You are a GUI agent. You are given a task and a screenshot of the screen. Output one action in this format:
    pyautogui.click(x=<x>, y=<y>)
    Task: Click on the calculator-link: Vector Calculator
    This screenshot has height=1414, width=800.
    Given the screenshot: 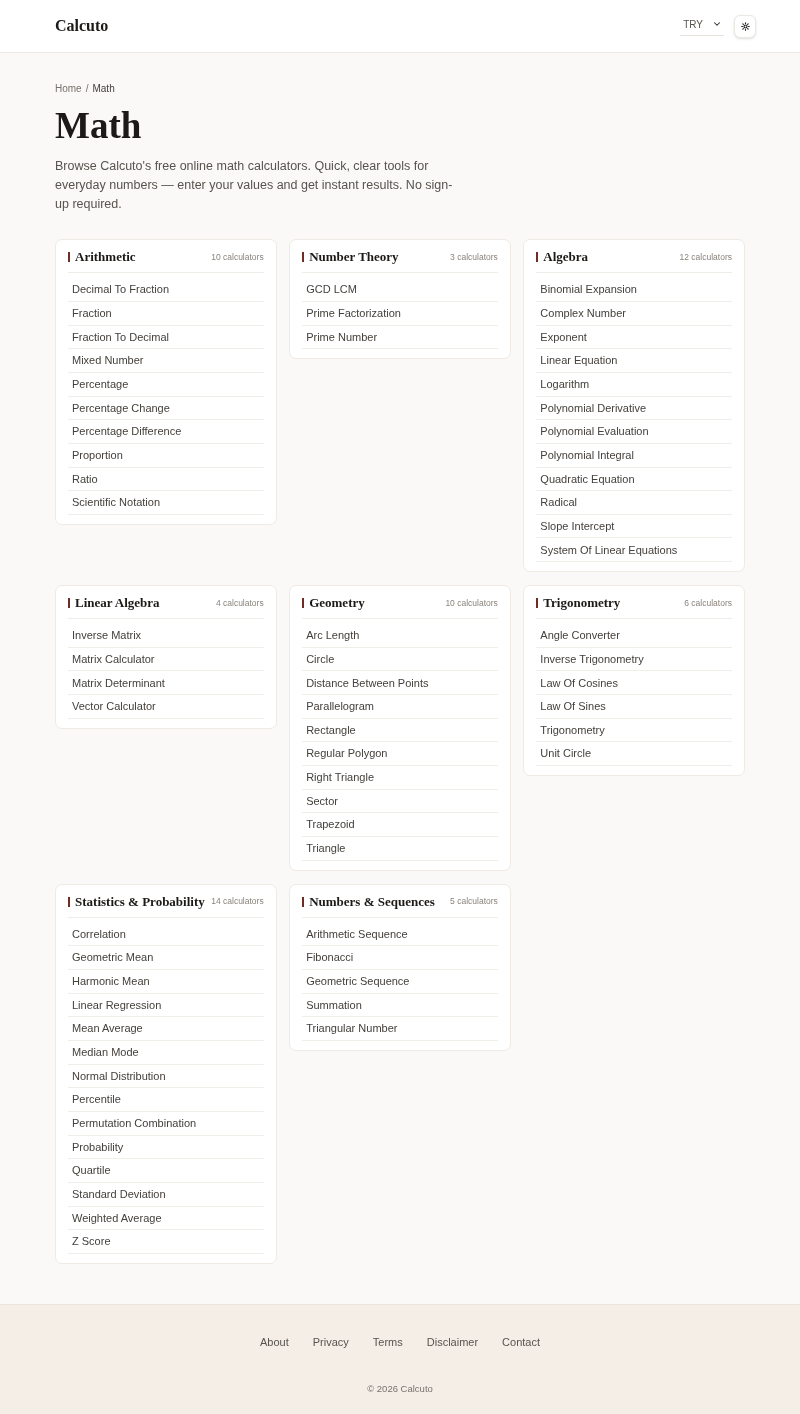 What is the action you would take?
    pyautogui.click(x=114, y=706)
    